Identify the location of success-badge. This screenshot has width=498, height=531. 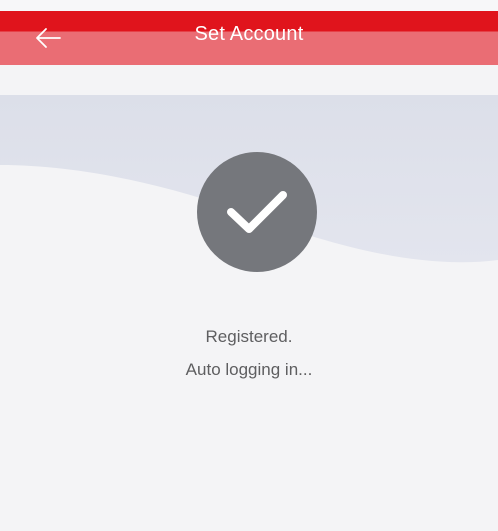
(257, 212).